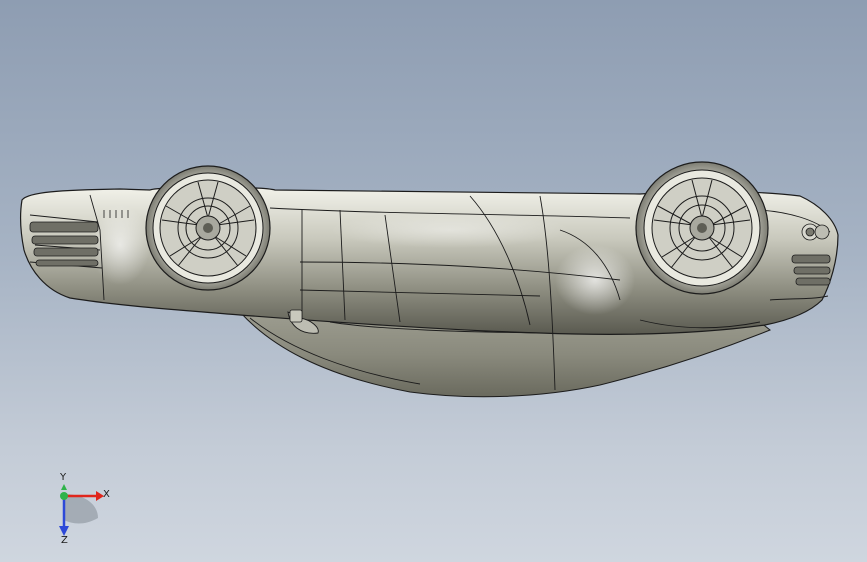  What do you see at coordinates (296, 316) in the screenshot?
I see `door-handle` at bounding box center [296, 316].